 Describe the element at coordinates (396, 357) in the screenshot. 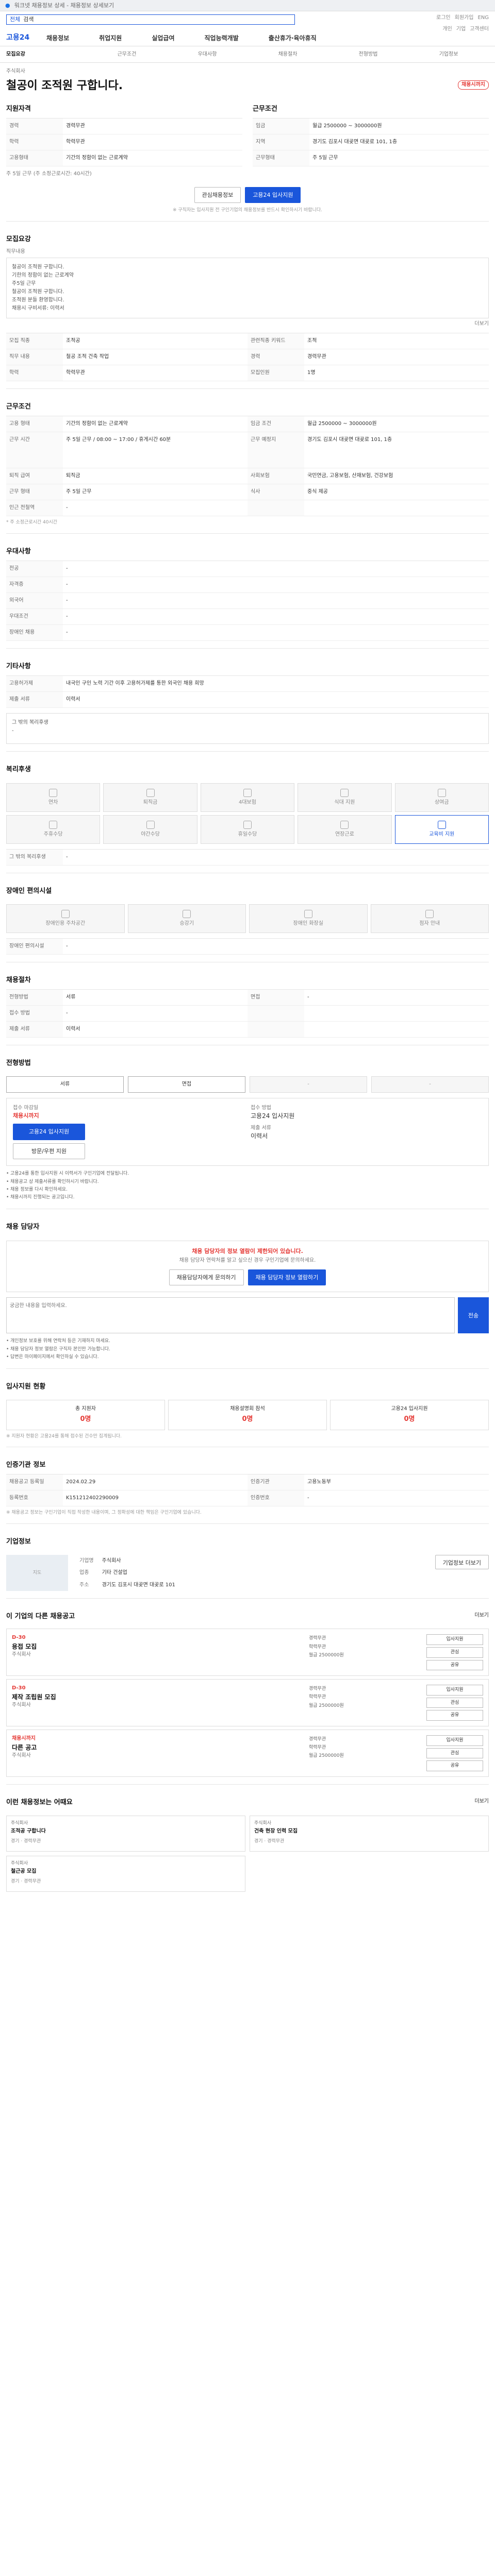

I see `kv-val: 경력무관` at that location.